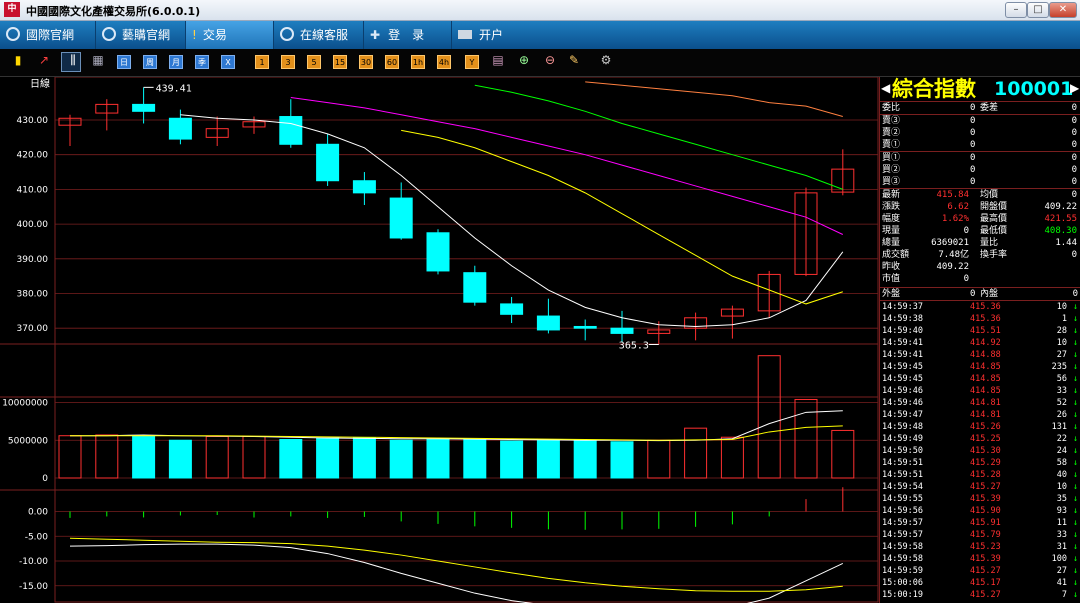 The width and height of the screenshot is (1080, 603). What do you see at coordinates (408, 35) in the screenshot?
I see `menu-item-login: ✚ 登 录` at bounding box center [408, 35].